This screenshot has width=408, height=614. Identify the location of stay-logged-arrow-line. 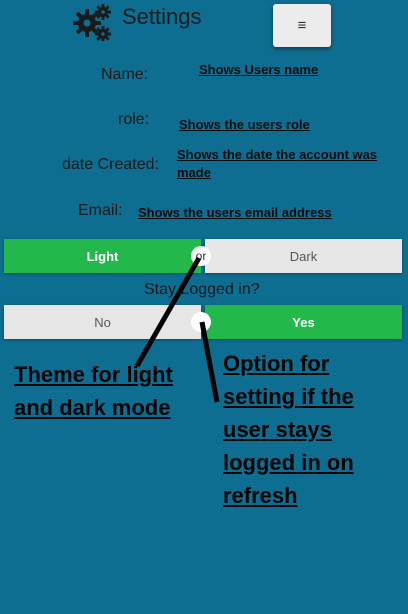
(209, 362).